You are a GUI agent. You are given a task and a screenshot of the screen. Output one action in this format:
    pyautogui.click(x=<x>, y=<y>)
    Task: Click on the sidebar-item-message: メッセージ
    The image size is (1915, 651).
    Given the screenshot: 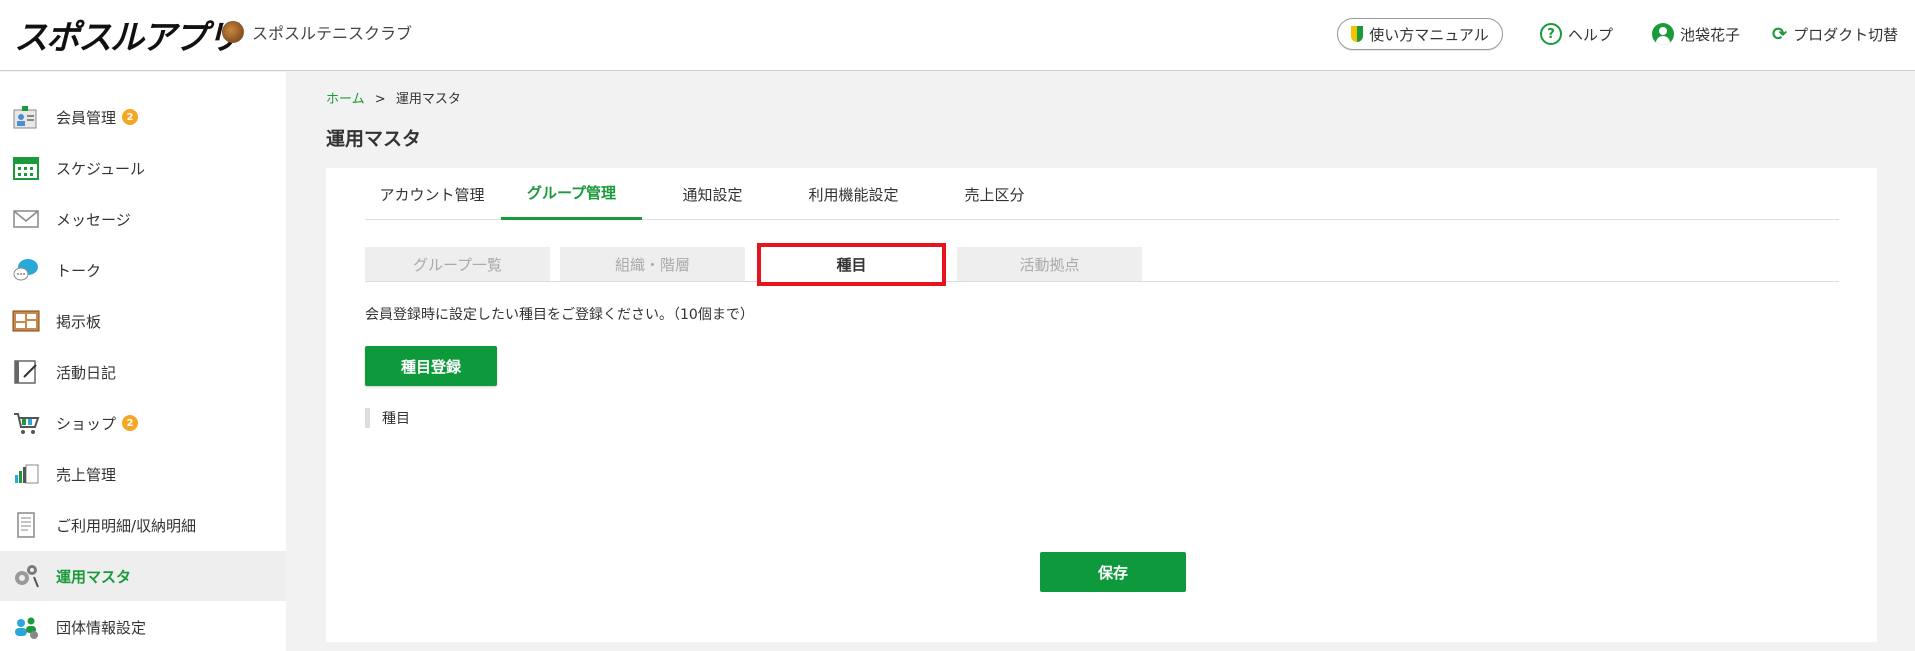 What is the action you would take?
    pyautogui.click(x=143, y=219)
    